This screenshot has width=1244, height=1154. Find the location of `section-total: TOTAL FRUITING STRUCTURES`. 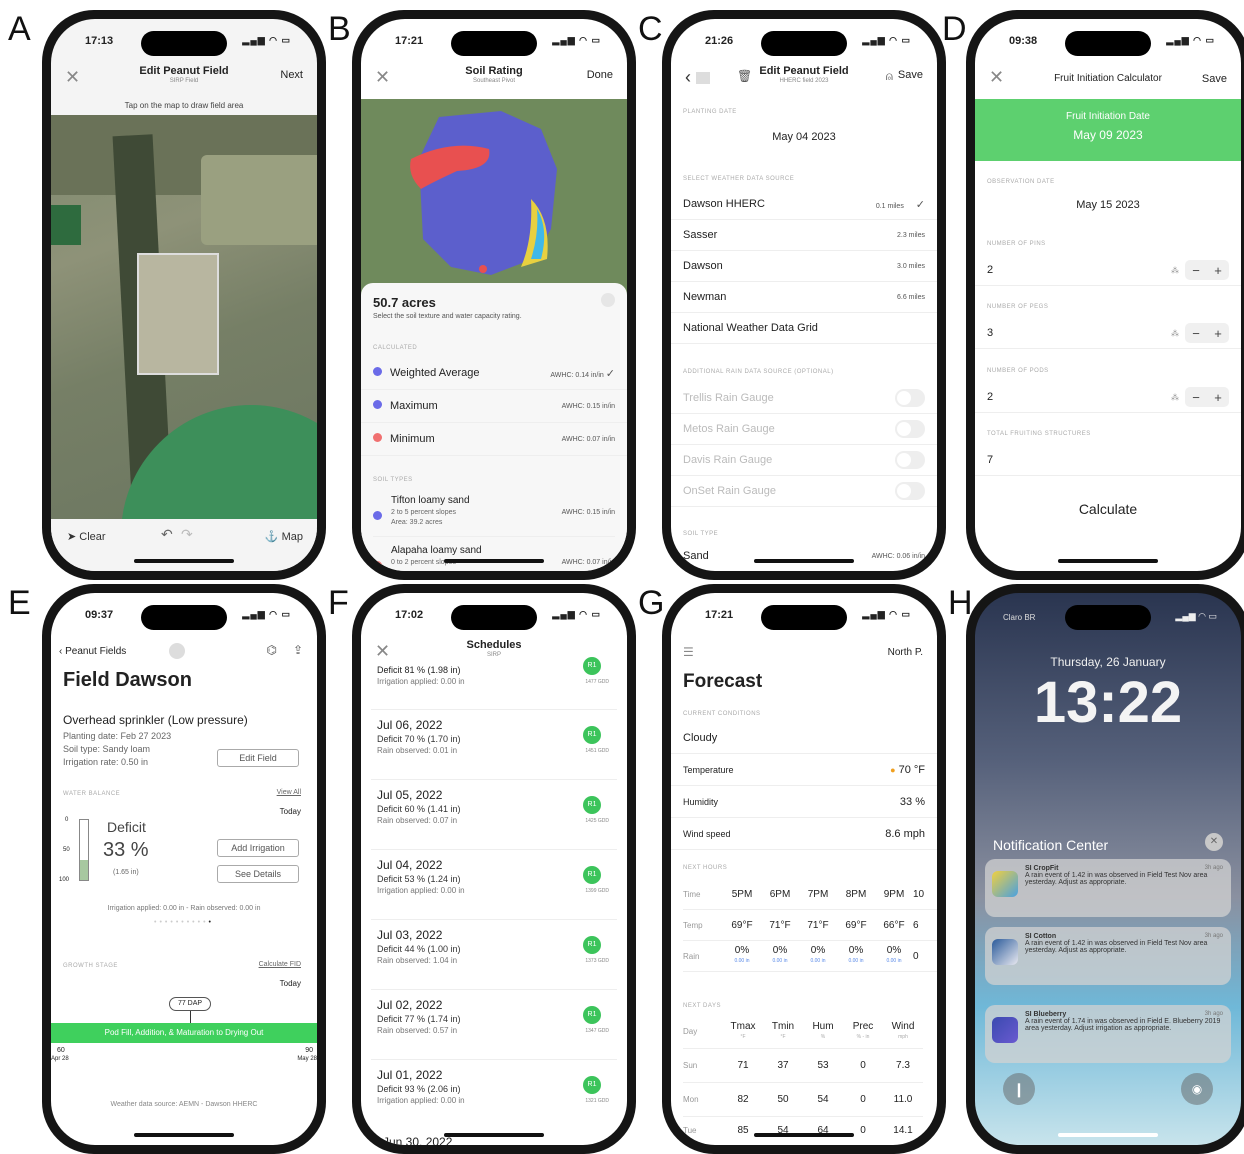

section-total: TOTAL FRUITING STRUCTURES is located at coordinates (1039, 434).